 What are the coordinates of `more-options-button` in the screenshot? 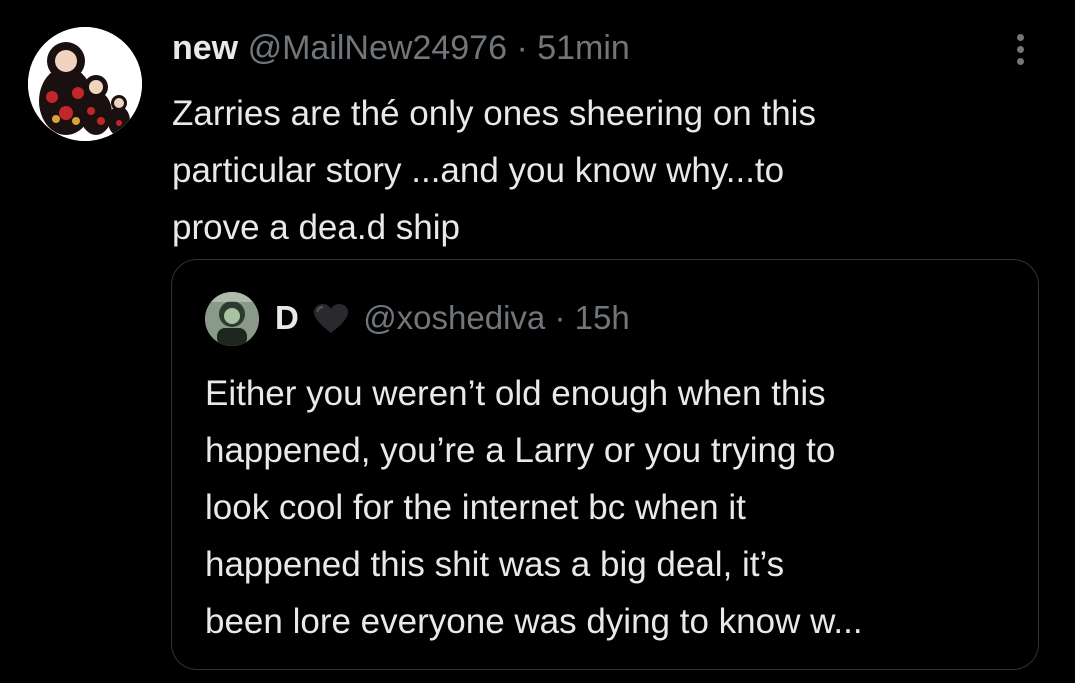 It's located at (1020, 52).